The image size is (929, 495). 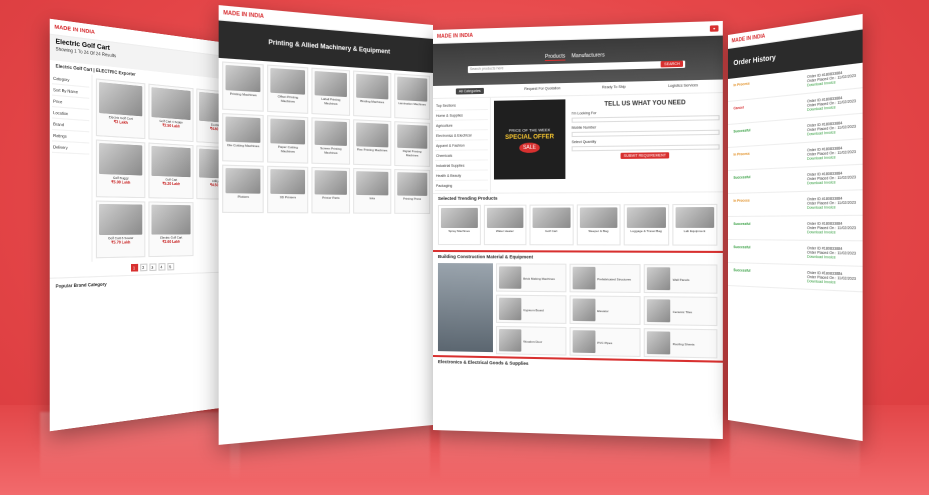 What do you see at coordinates (555, 56) in the screenshot?
I see `tab-products: Products` at bounding box center [555, 56].